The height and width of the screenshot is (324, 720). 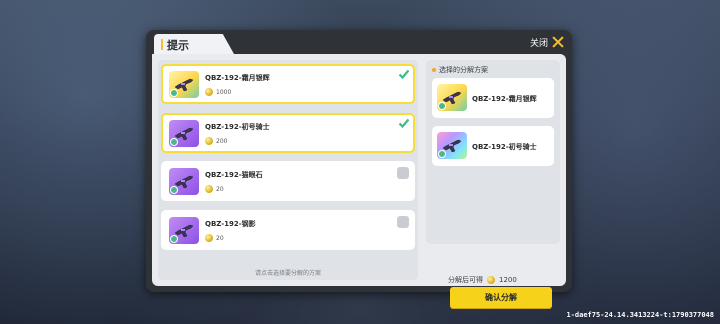 I want to click on selected-plan-item: QBZ-192-霜月银辉, so click(x=493, y=98).